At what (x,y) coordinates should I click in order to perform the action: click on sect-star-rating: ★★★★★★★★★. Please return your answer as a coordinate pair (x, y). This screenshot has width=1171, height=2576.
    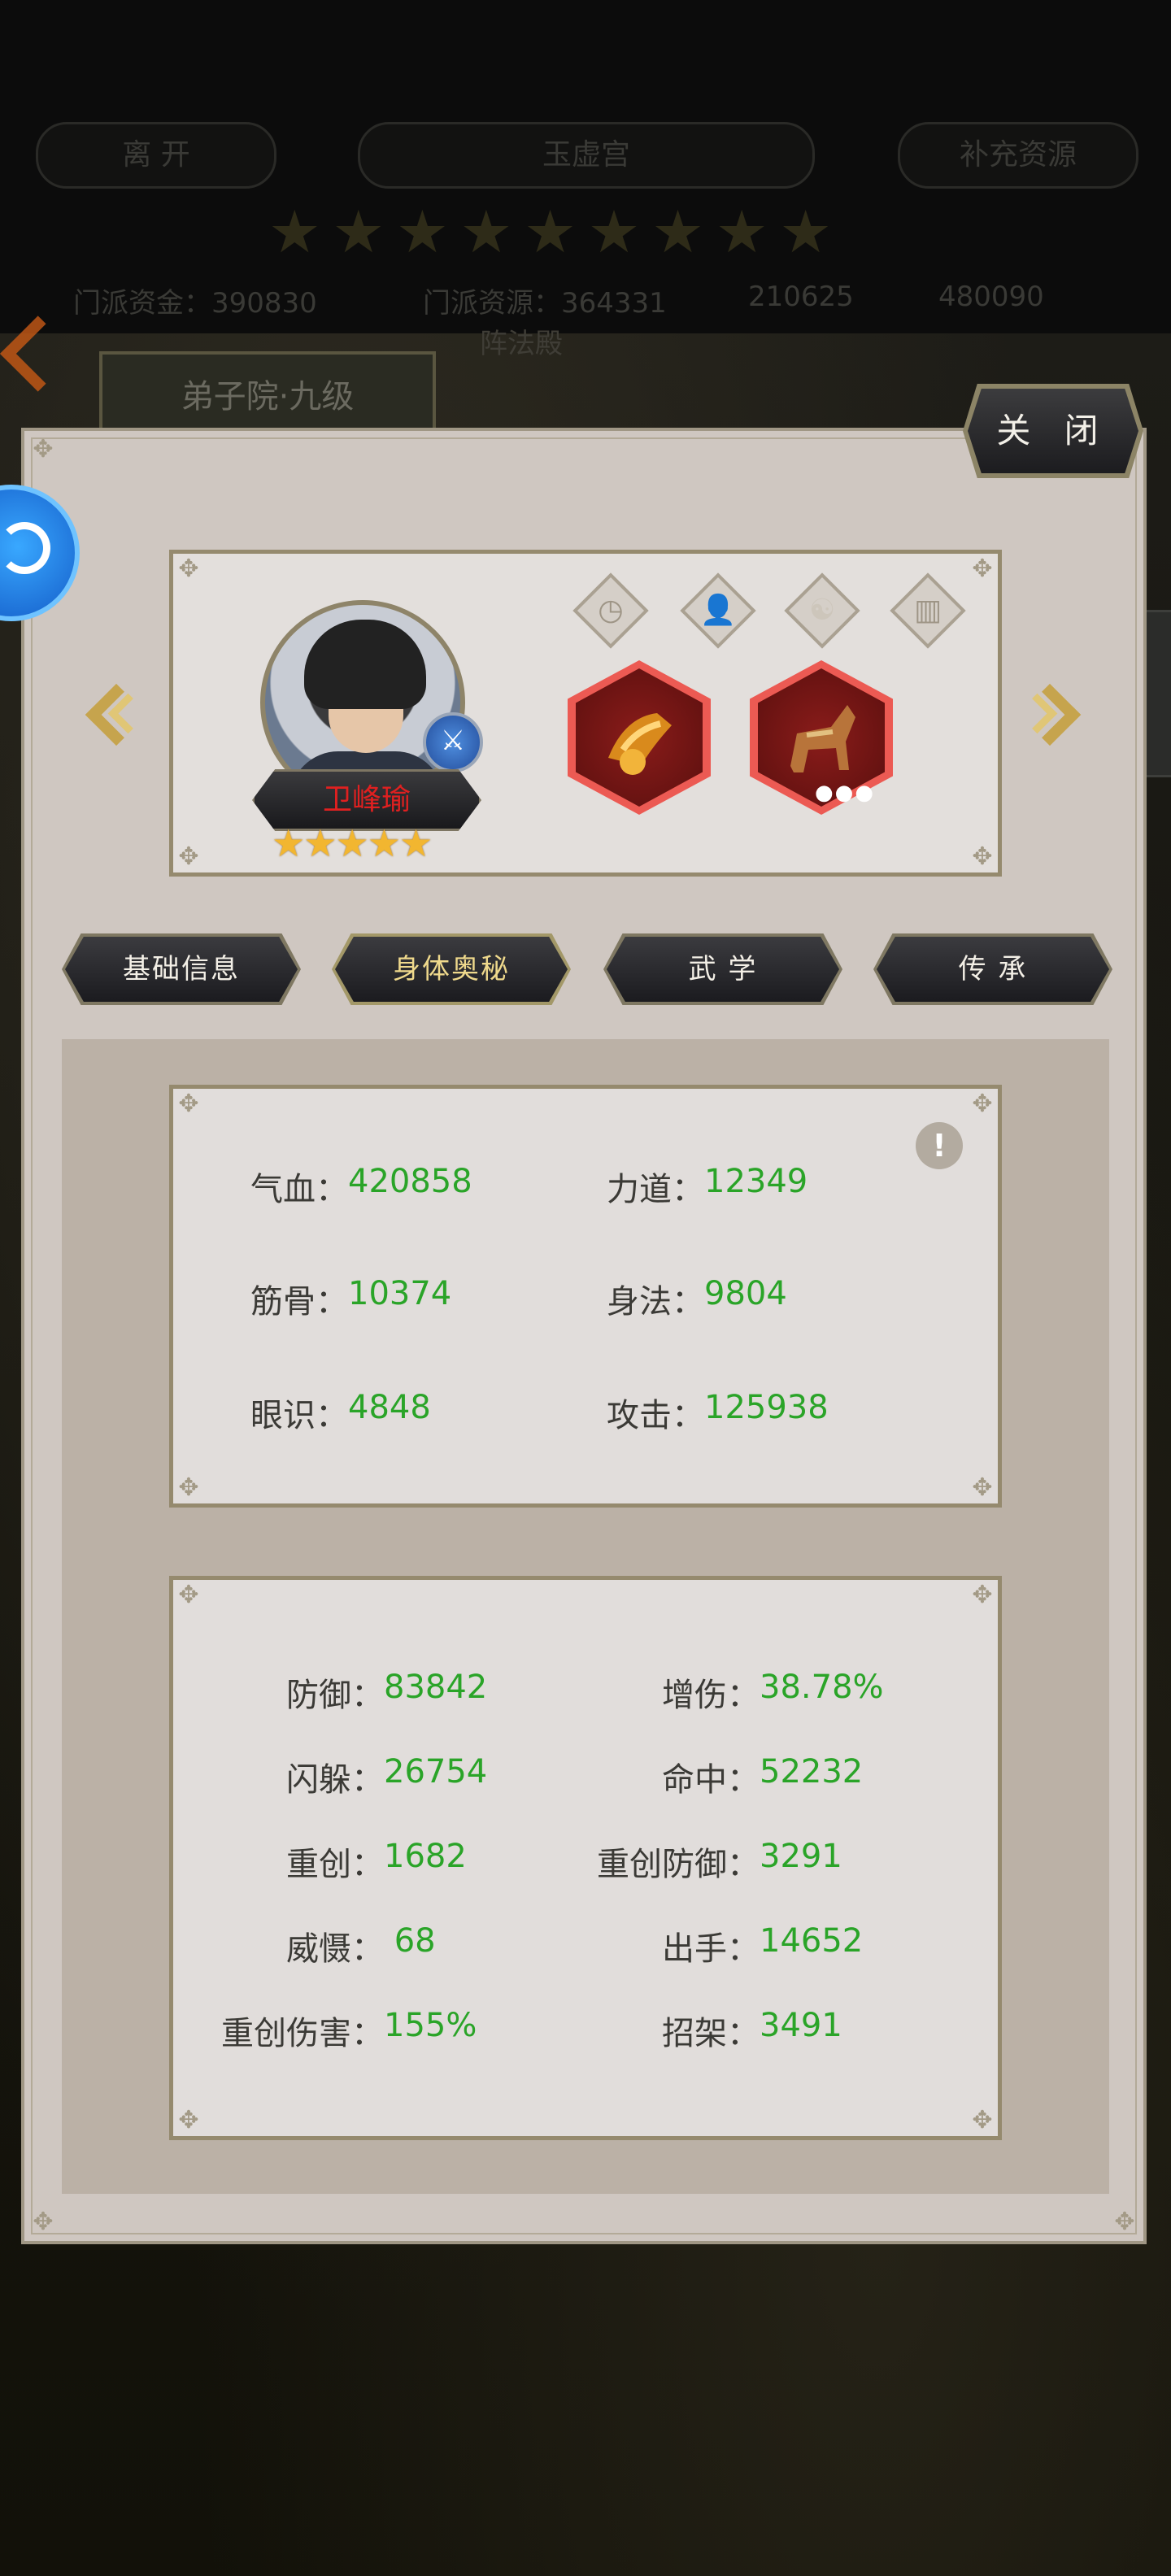
    Looking at the image, I should click on (556, 232).